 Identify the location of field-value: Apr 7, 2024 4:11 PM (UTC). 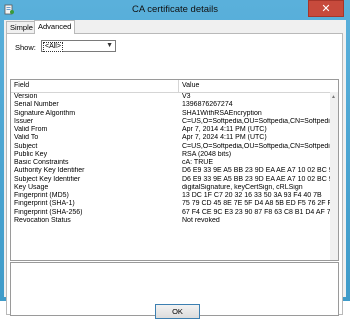
(224, 138).